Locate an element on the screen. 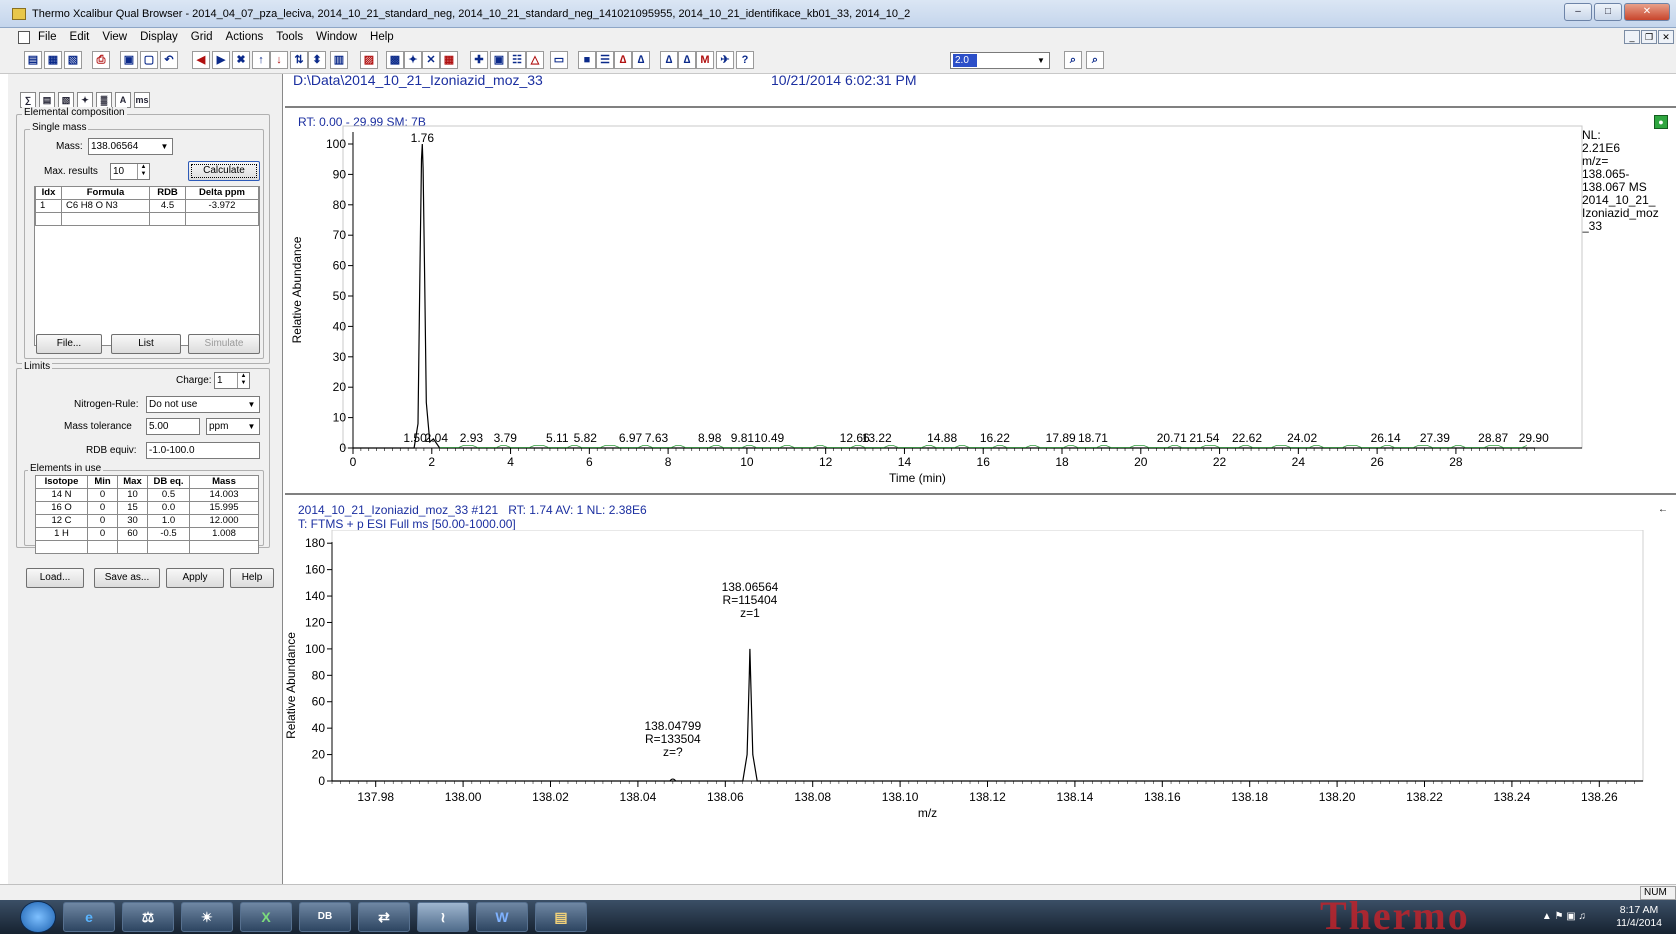 The width and height of the screenshot is (1676, 938). toolbar-button-icon: ▧ is located at coordinates (73, 60).